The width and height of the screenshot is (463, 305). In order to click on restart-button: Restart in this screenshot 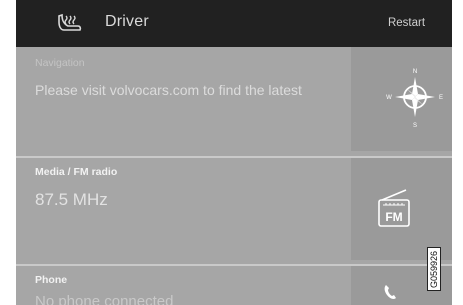, I will do `click(406, 23)`.